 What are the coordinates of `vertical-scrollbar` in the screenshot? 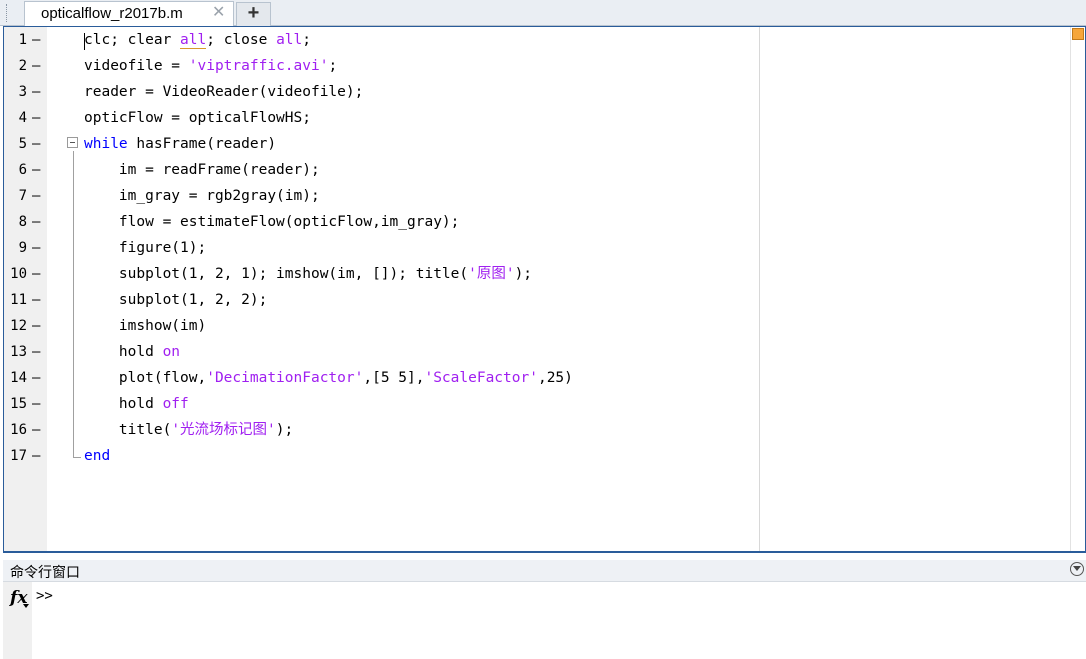 It's located at (1077, 289).